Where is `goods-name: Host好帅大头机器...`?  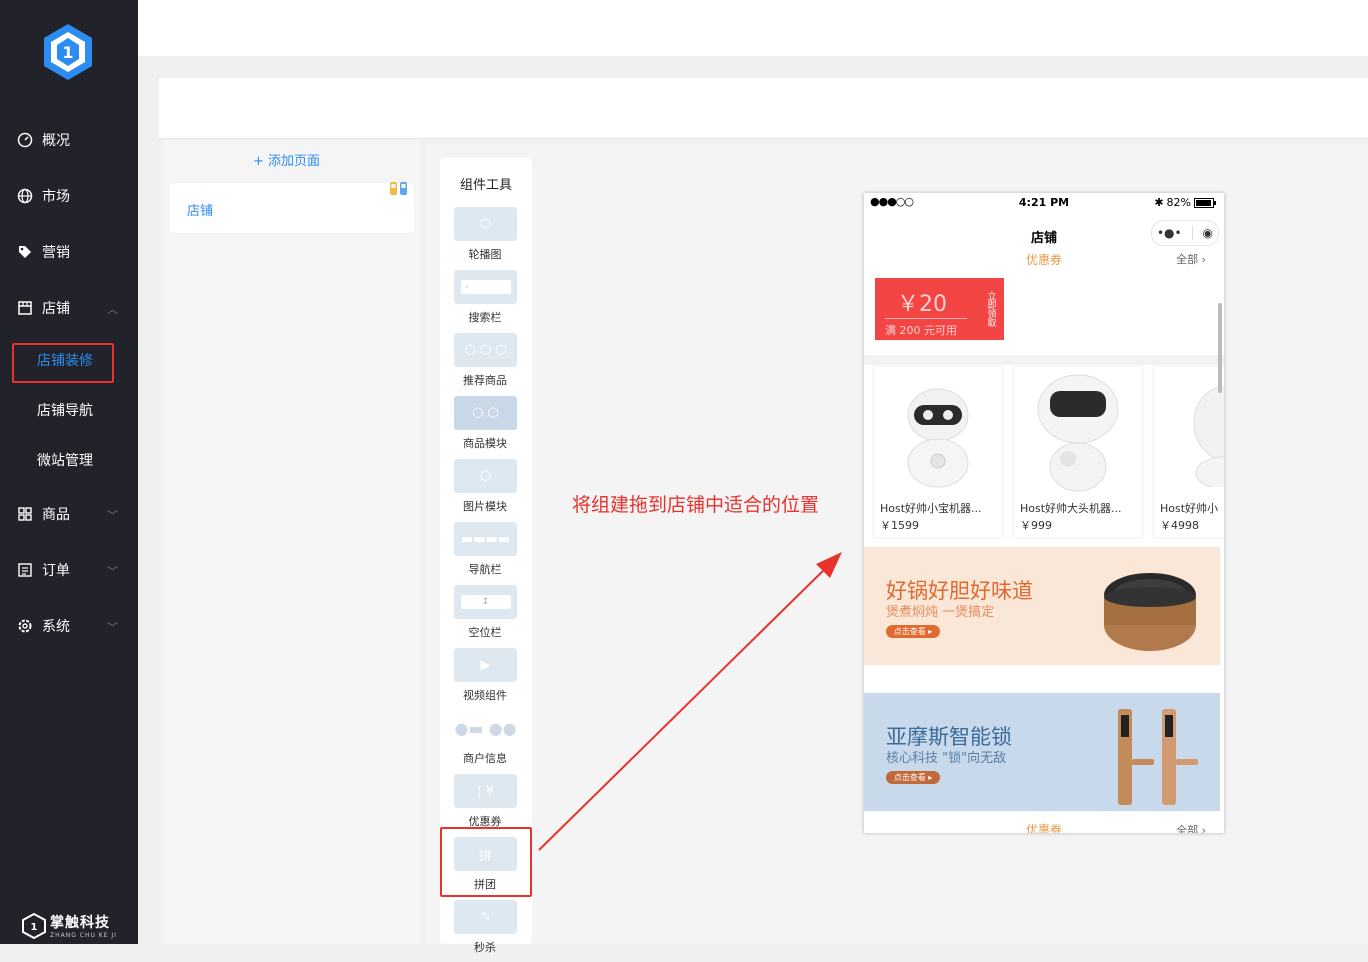 goods-name: Host好帅大头机器... is located at coordinates (1071, 508).